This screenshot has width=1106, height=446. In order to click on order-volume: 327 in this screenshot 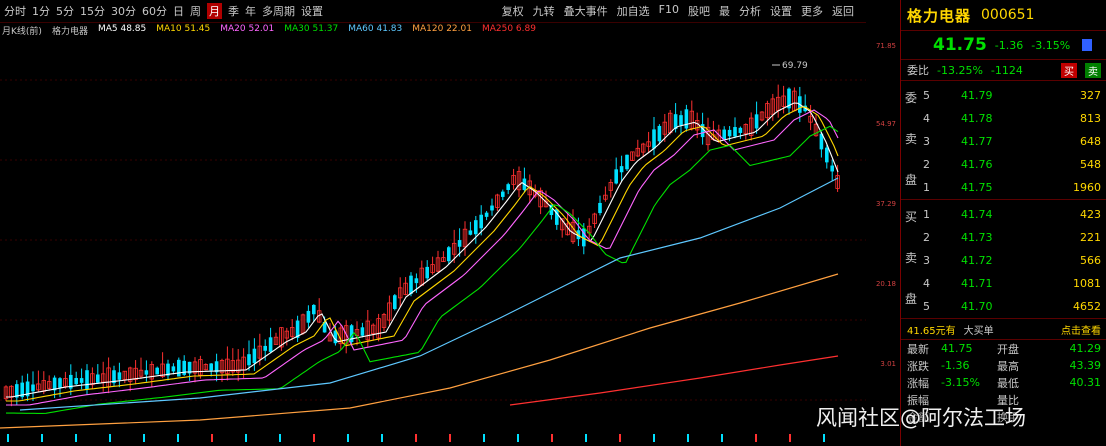, I will do `click(1090, 95)`.